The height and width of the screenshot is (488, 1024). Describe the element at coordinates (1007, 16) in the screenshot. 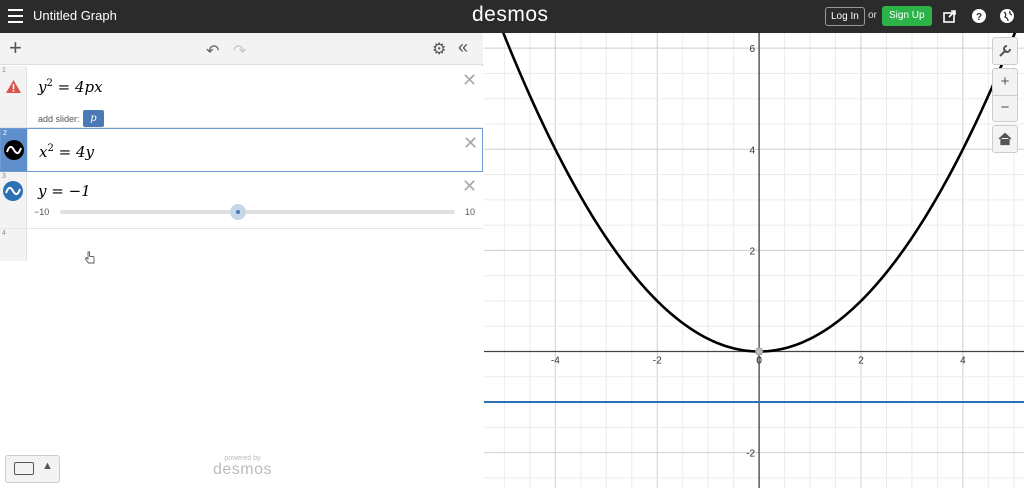

I see `globe-icon` at that location.